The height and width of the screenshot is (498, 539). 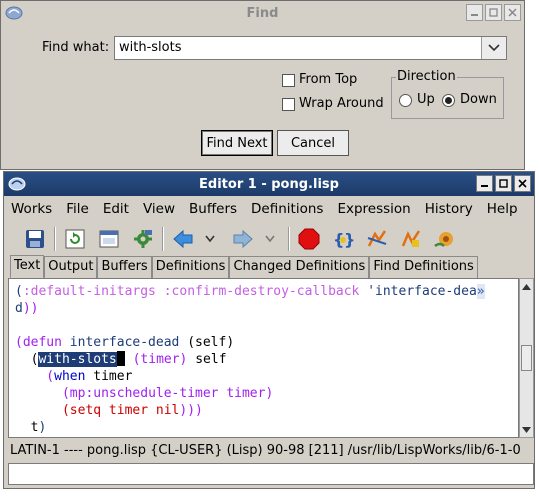 I want to click on scroll-up-icon, so click(x=526, y=286).